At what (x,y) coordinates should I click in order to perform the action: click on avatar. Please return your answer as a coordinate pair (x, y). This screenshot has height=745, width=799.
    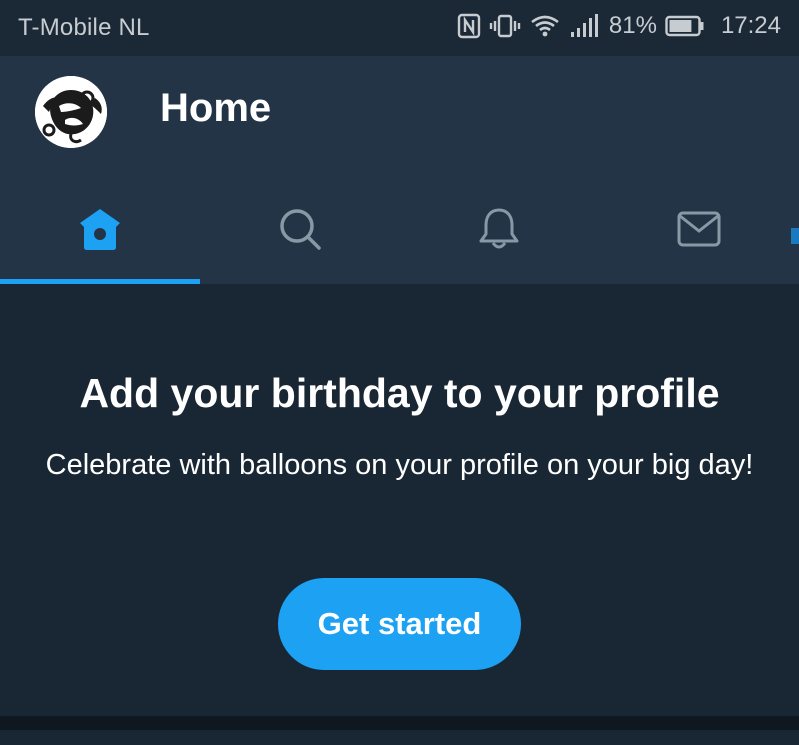
    Looking at the image, I should click on (71, 112).